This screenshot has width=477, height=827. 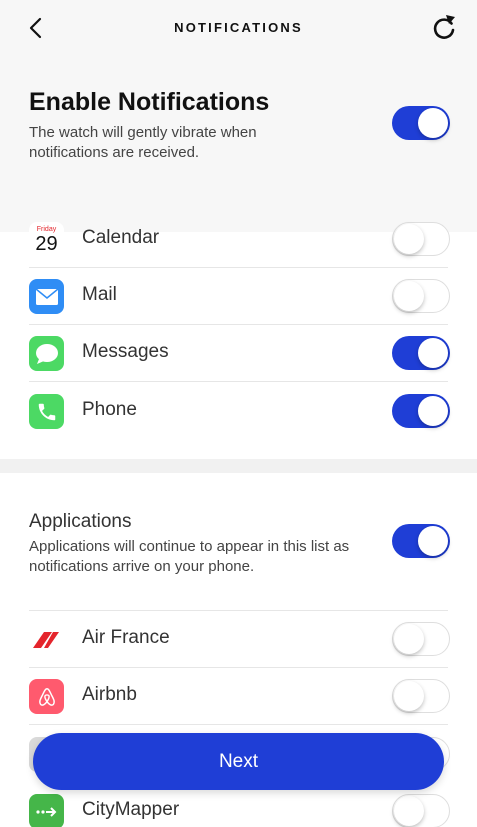 I want to click on messages-icon, so click(x=46, y=353).